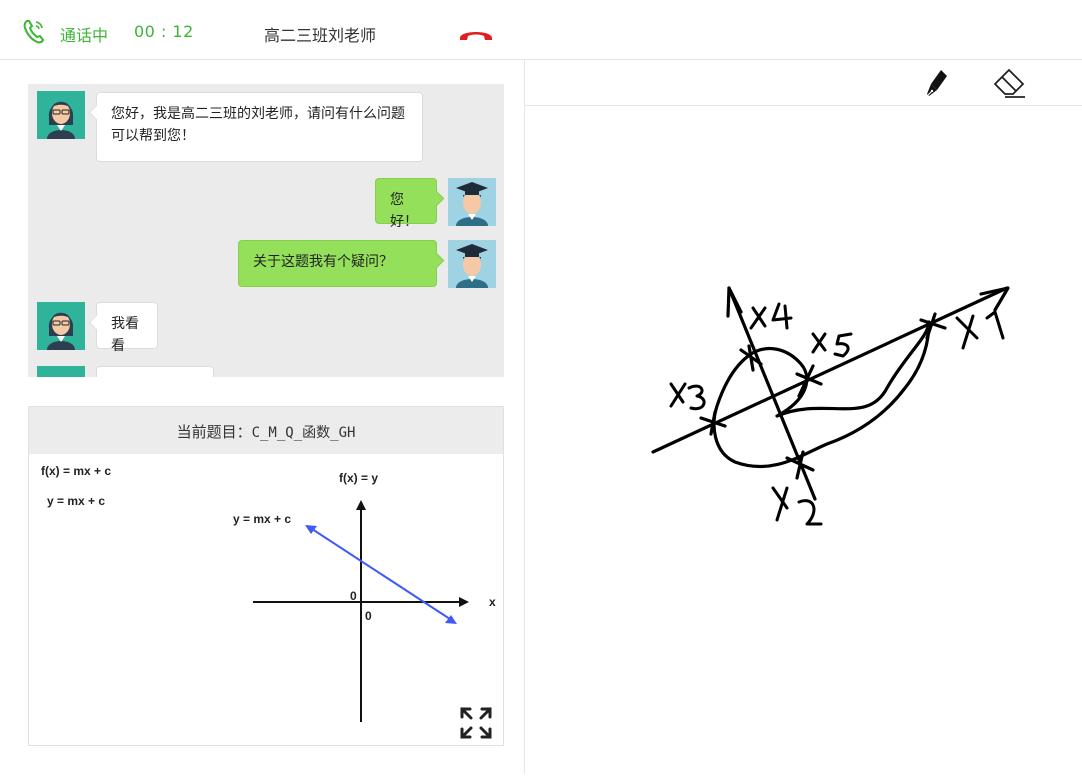 This screenshot has height=778, width=1082. I want to click on whiteboard-toolbar, so click(803, 83).